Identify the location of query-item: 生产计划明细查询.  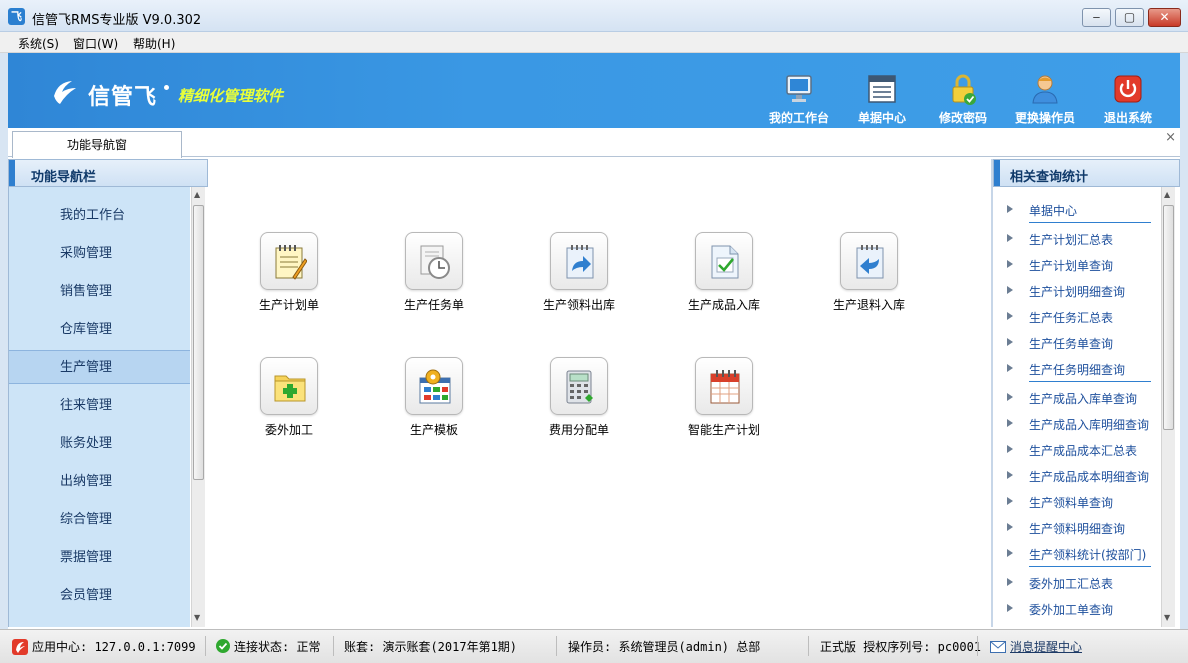
(1077, 291).